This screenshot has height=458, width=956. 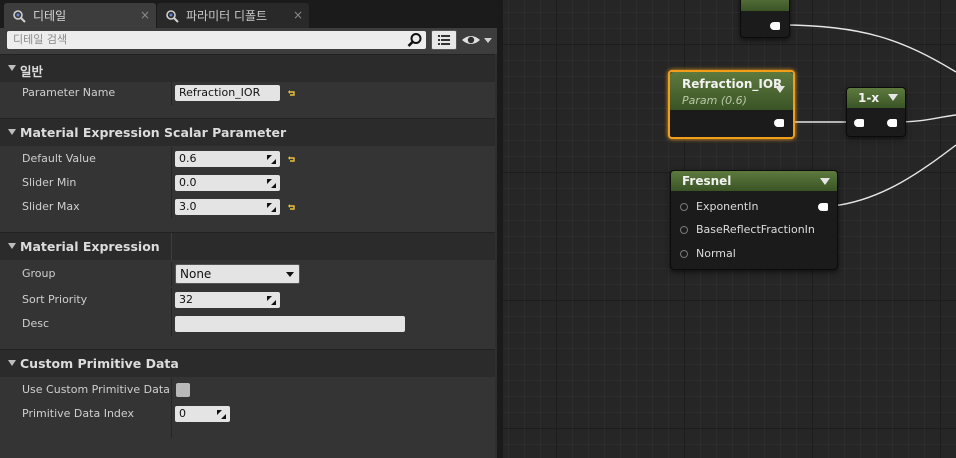 I want to click on field-value: Refraction_IOR, so click(x=220, y=92).